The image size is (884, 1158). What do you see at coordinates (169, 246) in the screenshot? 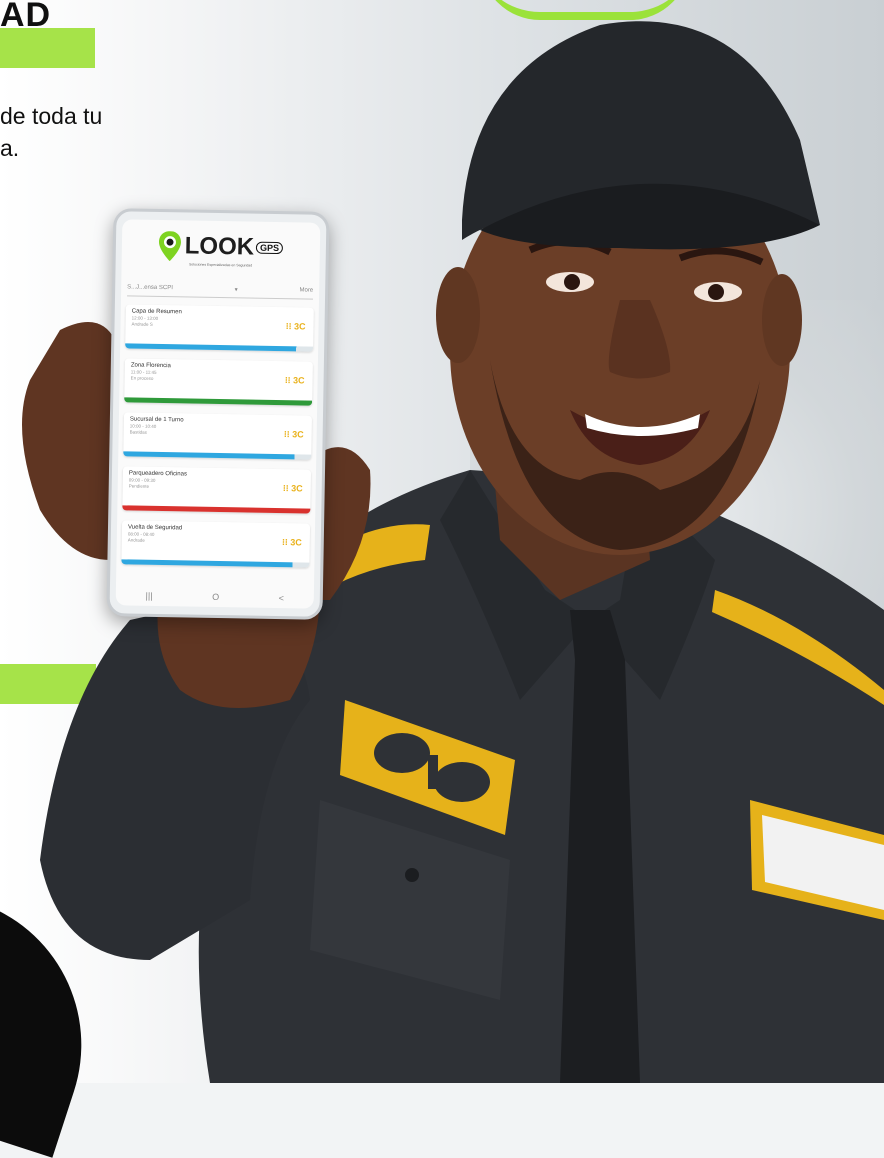
I see `location-pin-icon` at bounding box center [169, 246].